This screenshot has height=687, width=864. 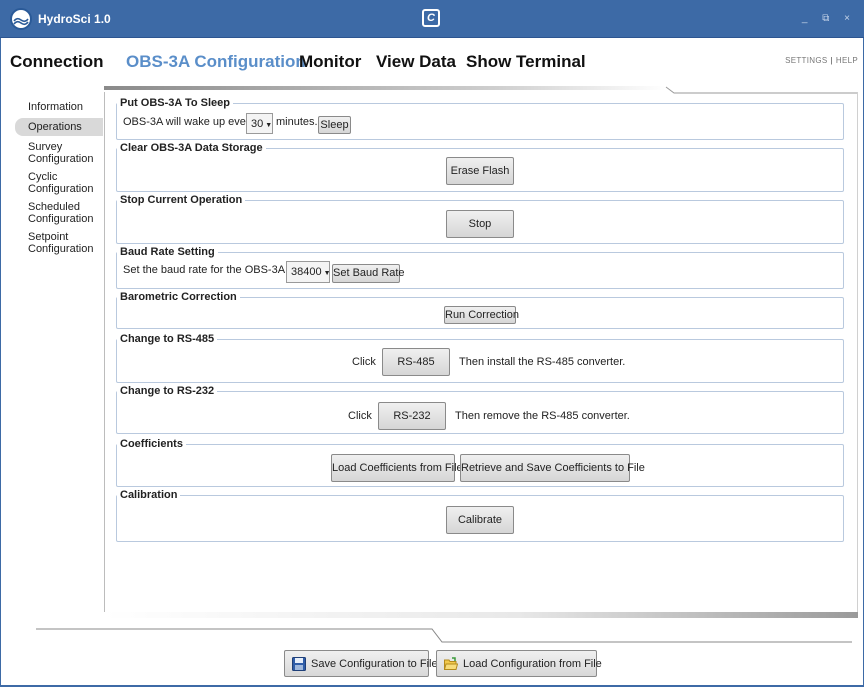 What do you see at coordinates (481, 315) in the screenshot?
I see `run-correction-button: Run Correction` at bounding box center [481, 315].